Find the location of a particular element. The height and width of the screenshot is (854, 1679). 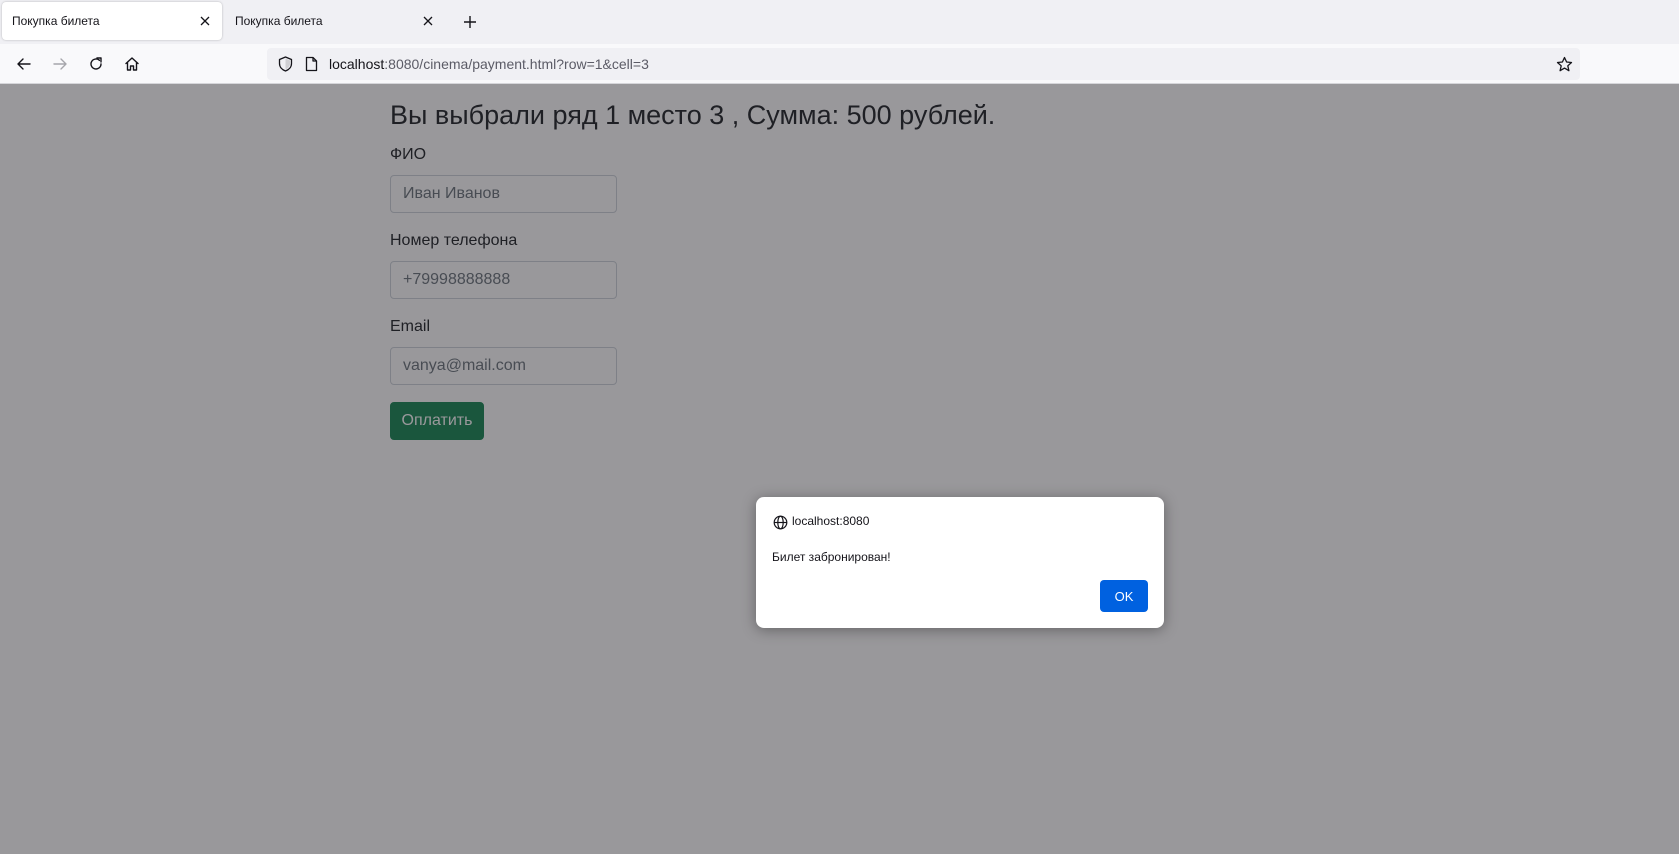

url-path: :8080/cinema/payment.html?row=1&cell=3 is located at coordinates (516, 64).